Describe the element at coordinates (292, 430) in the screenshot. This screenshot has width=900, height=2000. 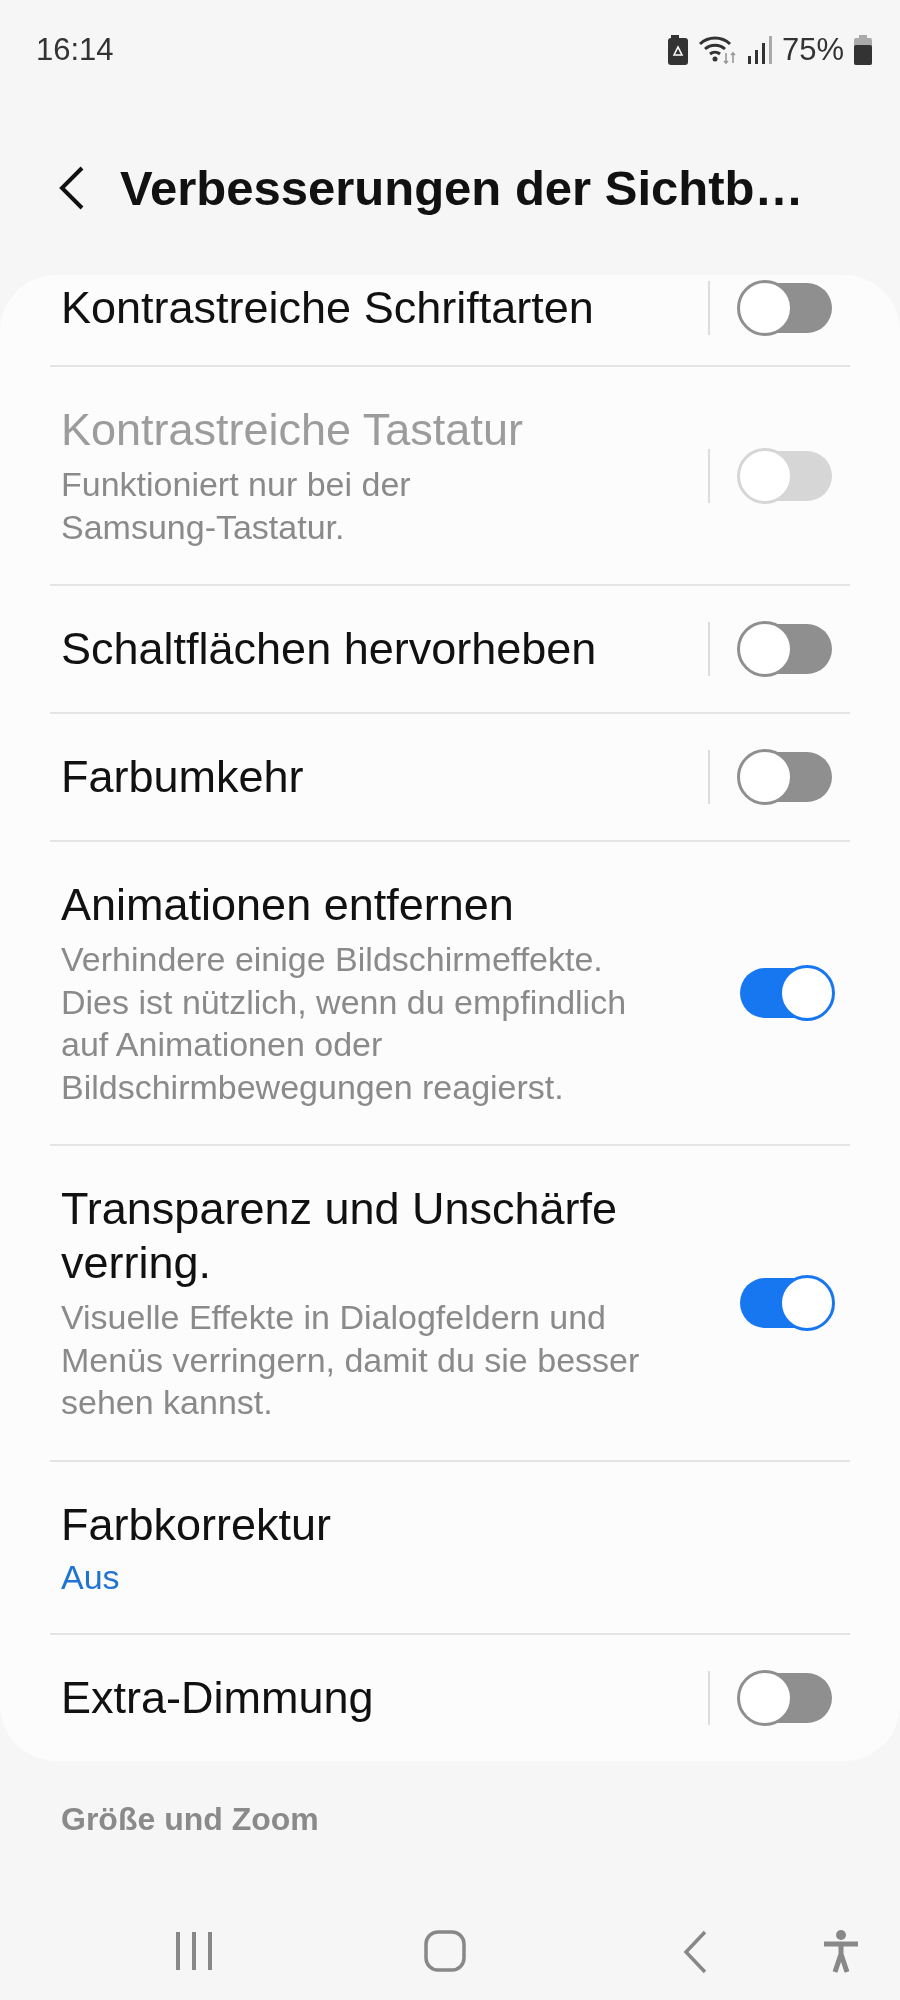
I see `setting-title: Kontrastreiche Tastatur` at that location.